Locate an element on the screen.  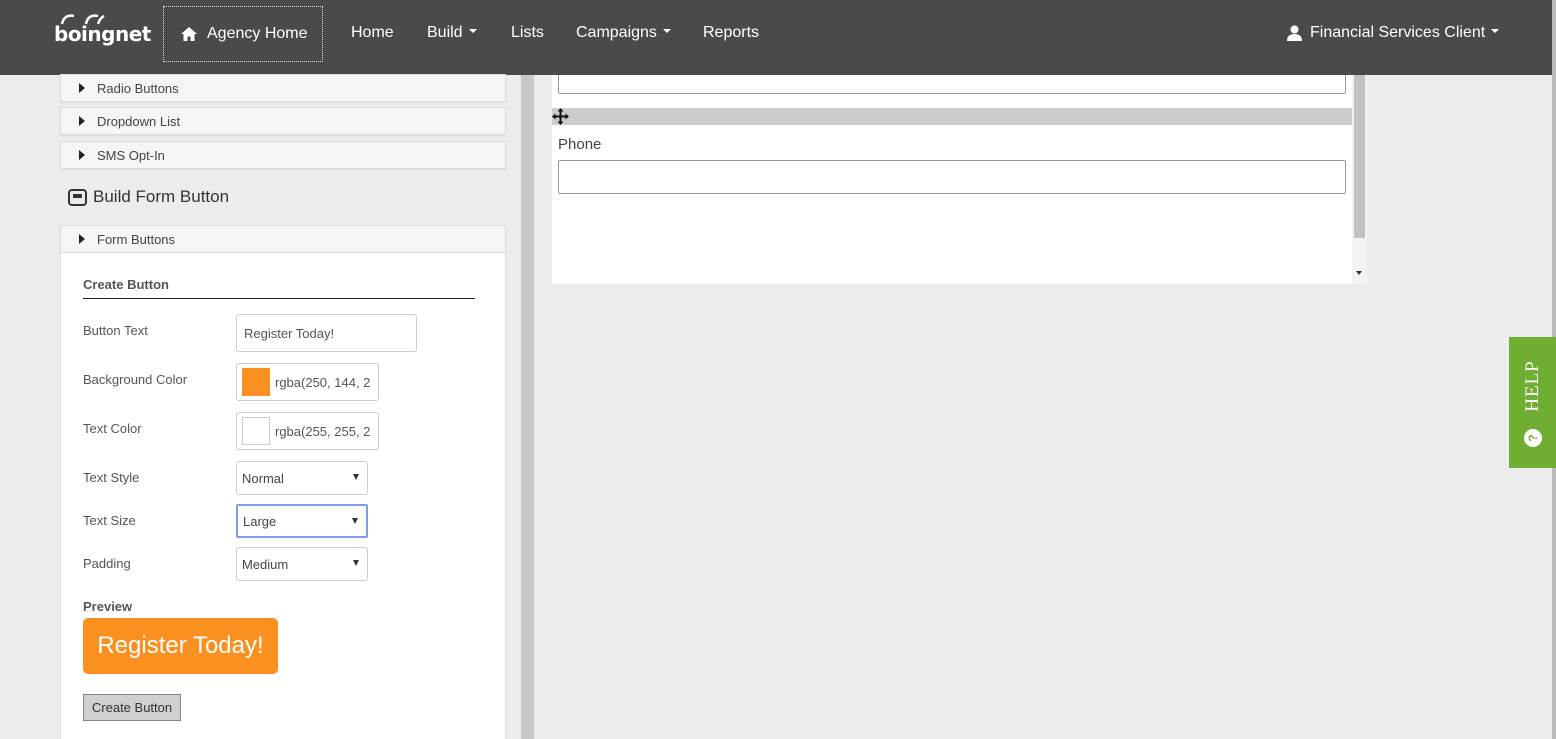
text-color-swatch is located at coordinates (256, 431).